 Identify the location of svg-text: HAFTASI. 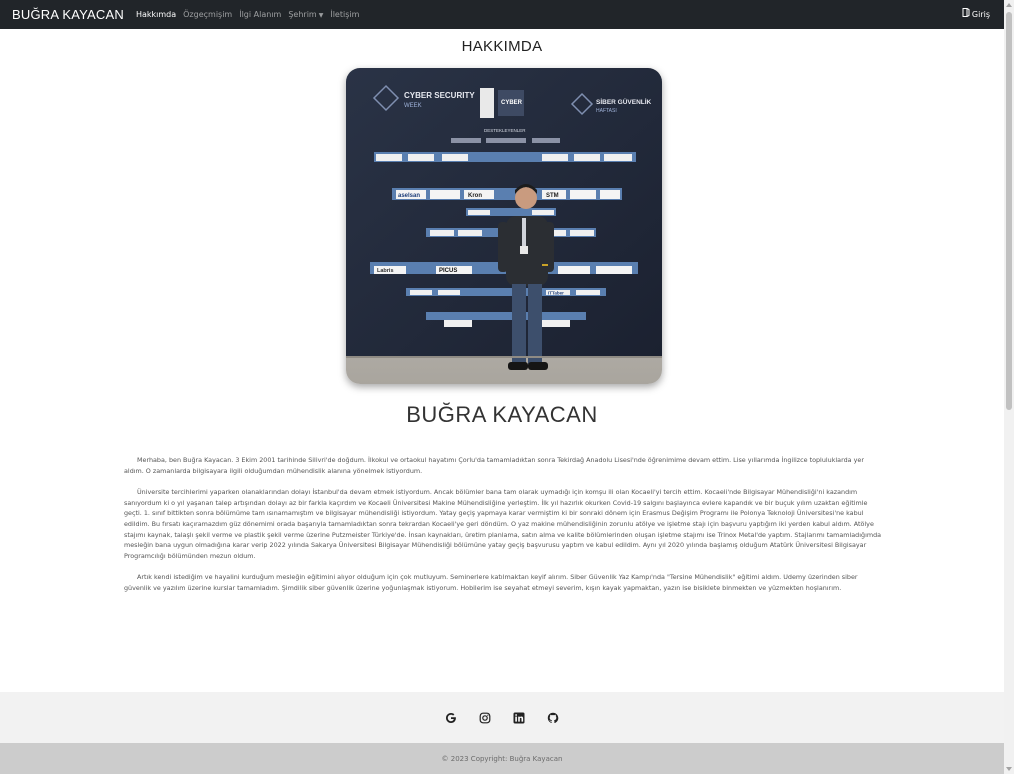
(606, 111).